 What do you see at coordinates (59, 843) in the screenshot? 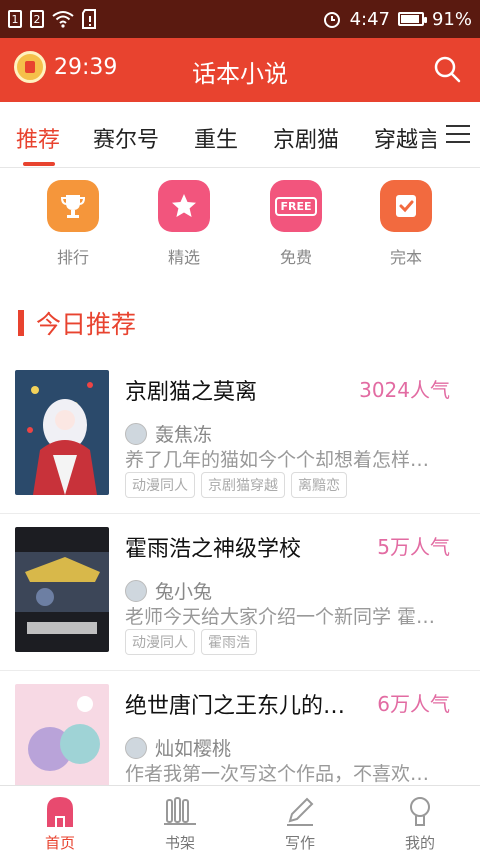
I see `nav-label: 首页` at bounding box center [59, 843].